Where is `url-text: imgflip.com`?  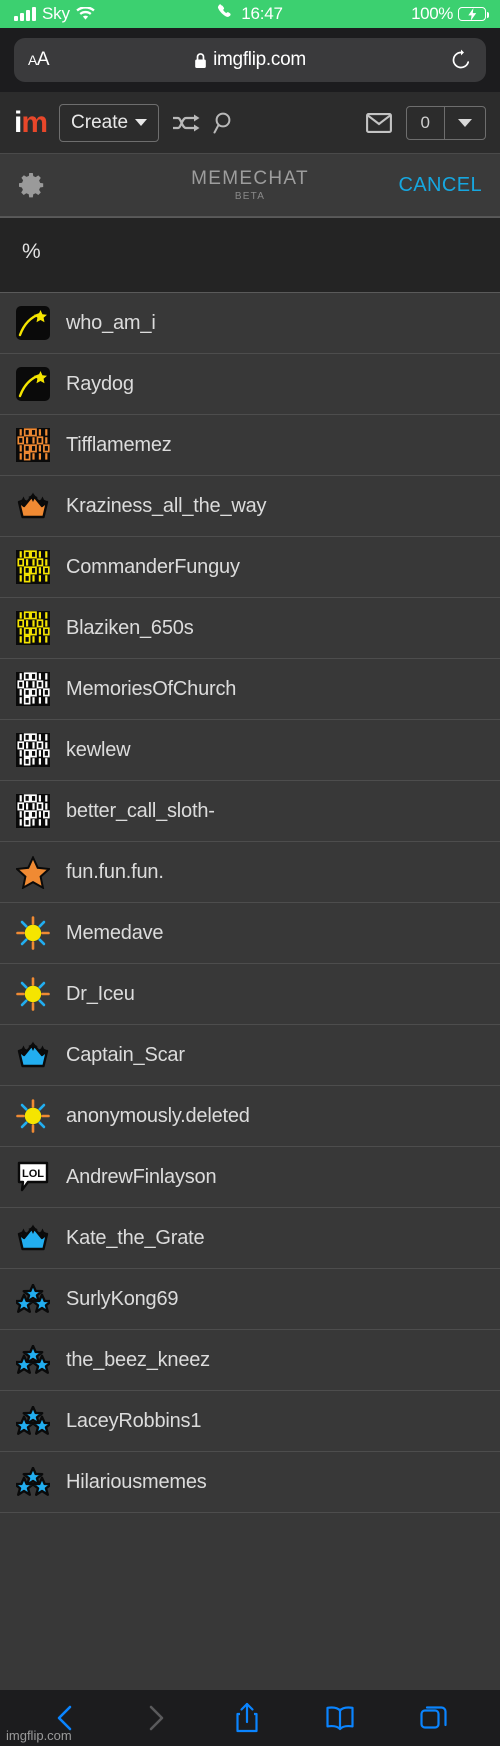
url-text: imgflip.com is located at coordinates (259, 59).